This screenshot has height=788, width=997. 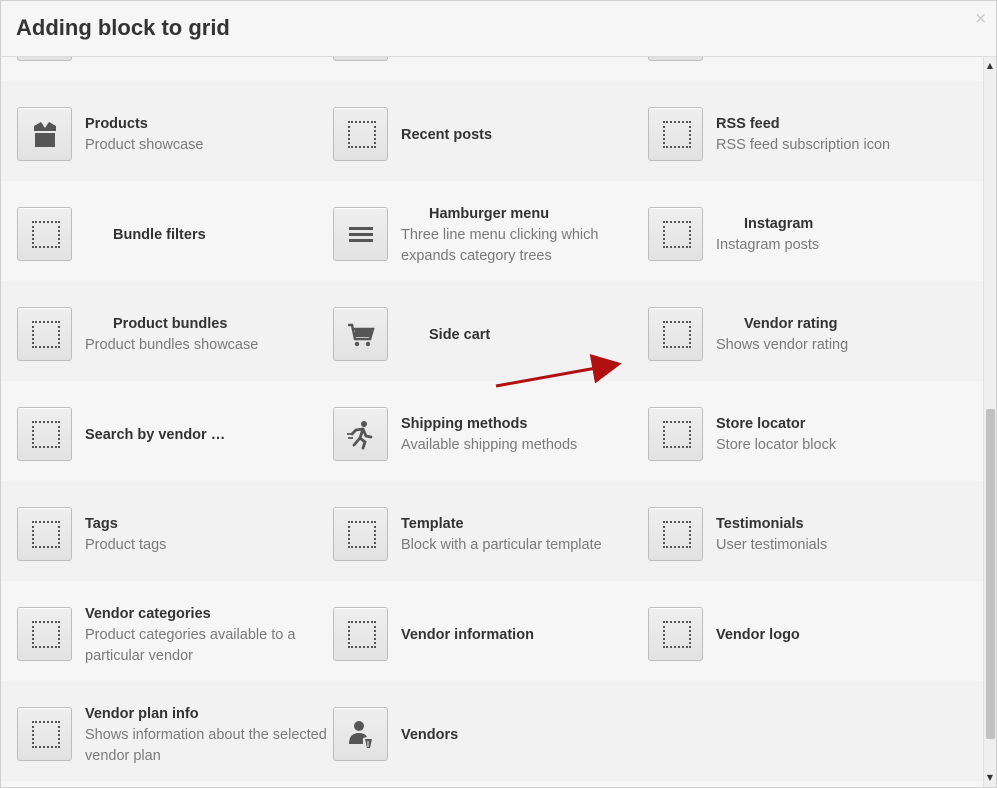 What do you see at coordinates (841, 635) in the screenshot?
I see `block-text: Vendor logo` at bounding box center [841, 635].